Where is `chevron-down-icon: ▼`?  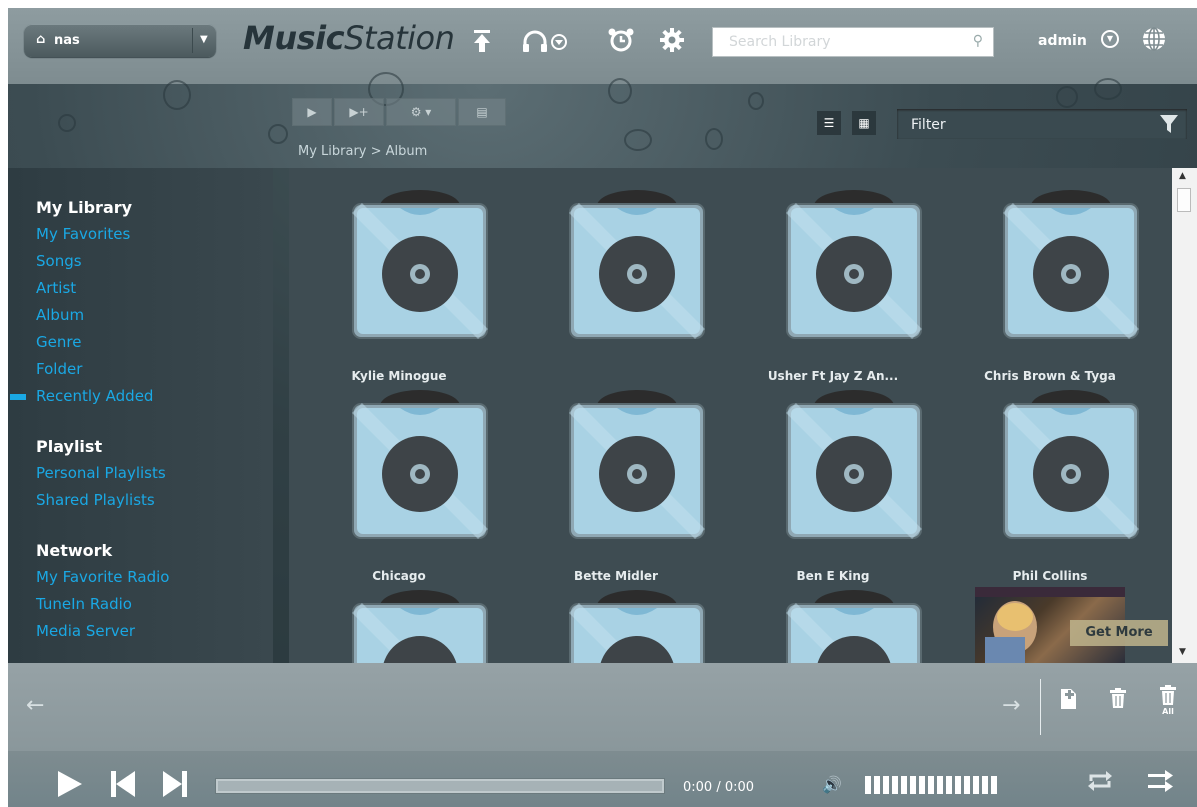 chevron-down-icon: ▼ is located at coordinates (204, 39).